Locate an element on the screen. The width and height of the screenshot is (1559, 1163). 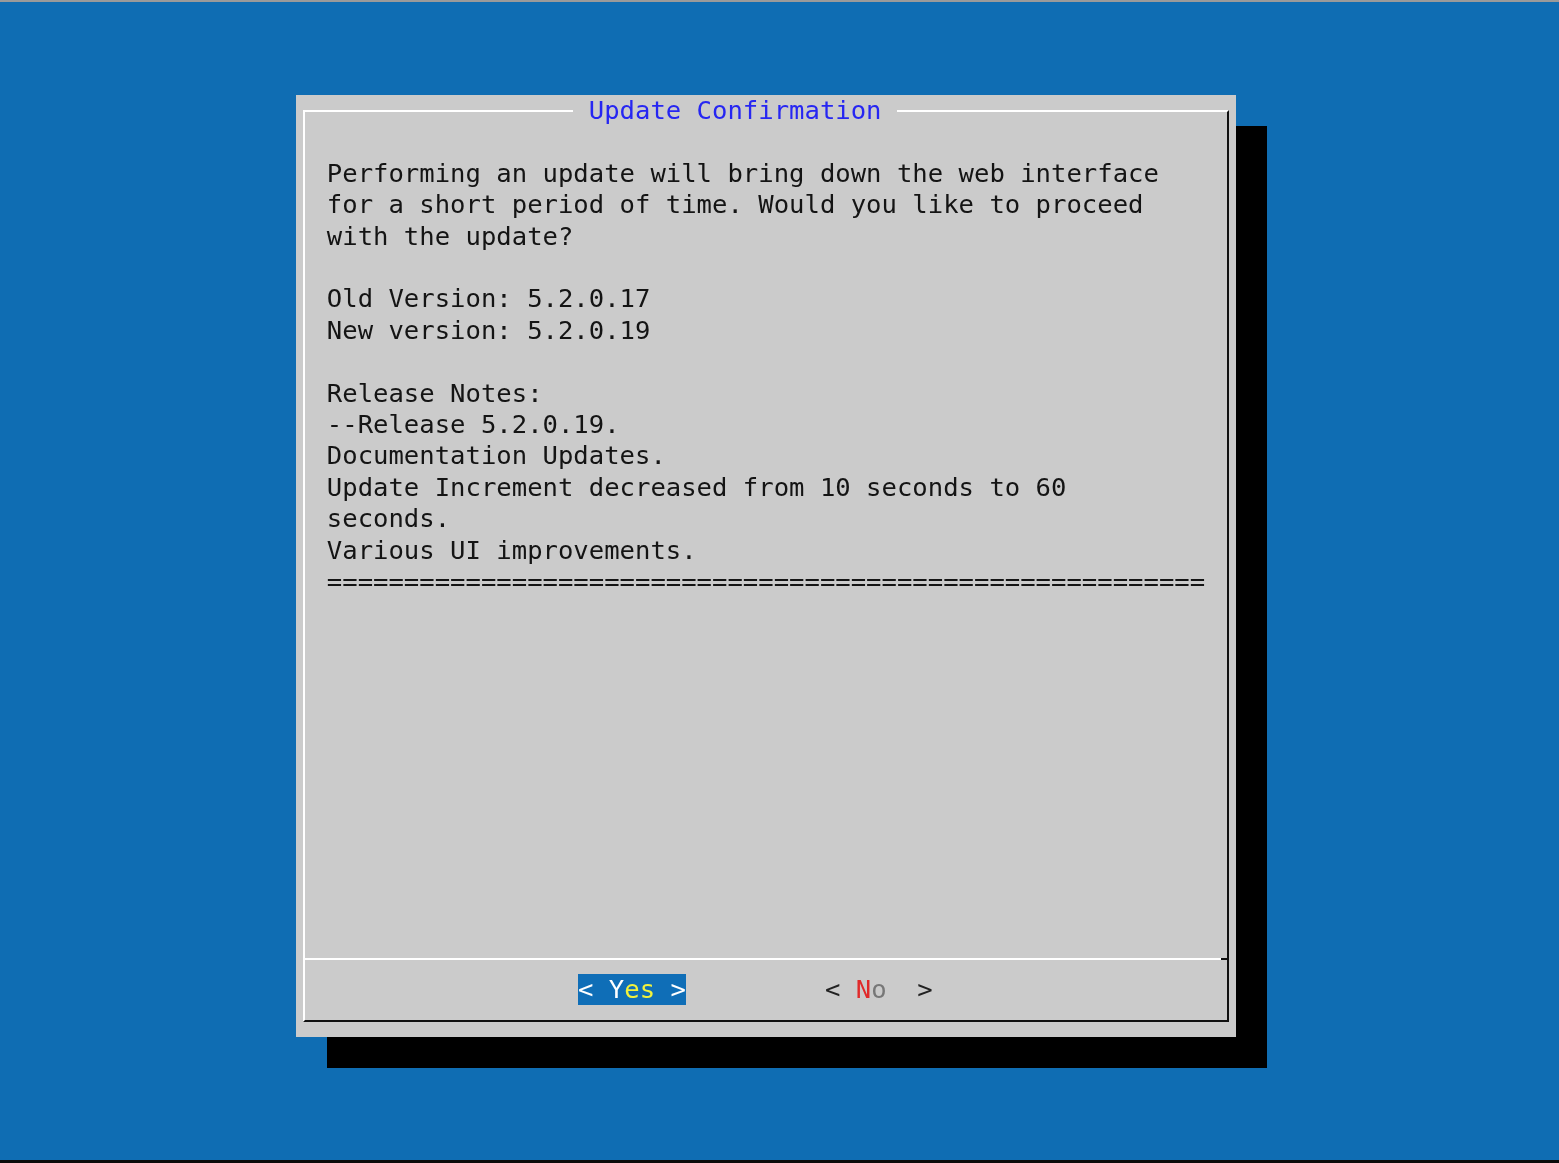
release-note: --Release 5.2.0.19. is located at coordinates (473, 425).